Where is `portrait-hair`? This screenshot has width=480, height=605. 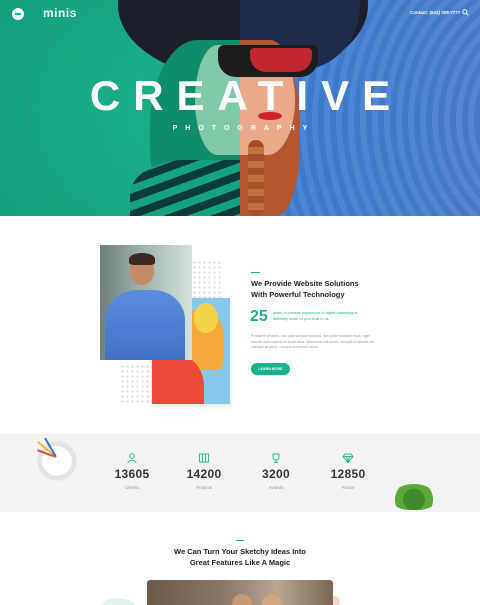 portrait-hair is located at coordinates (142, 259).